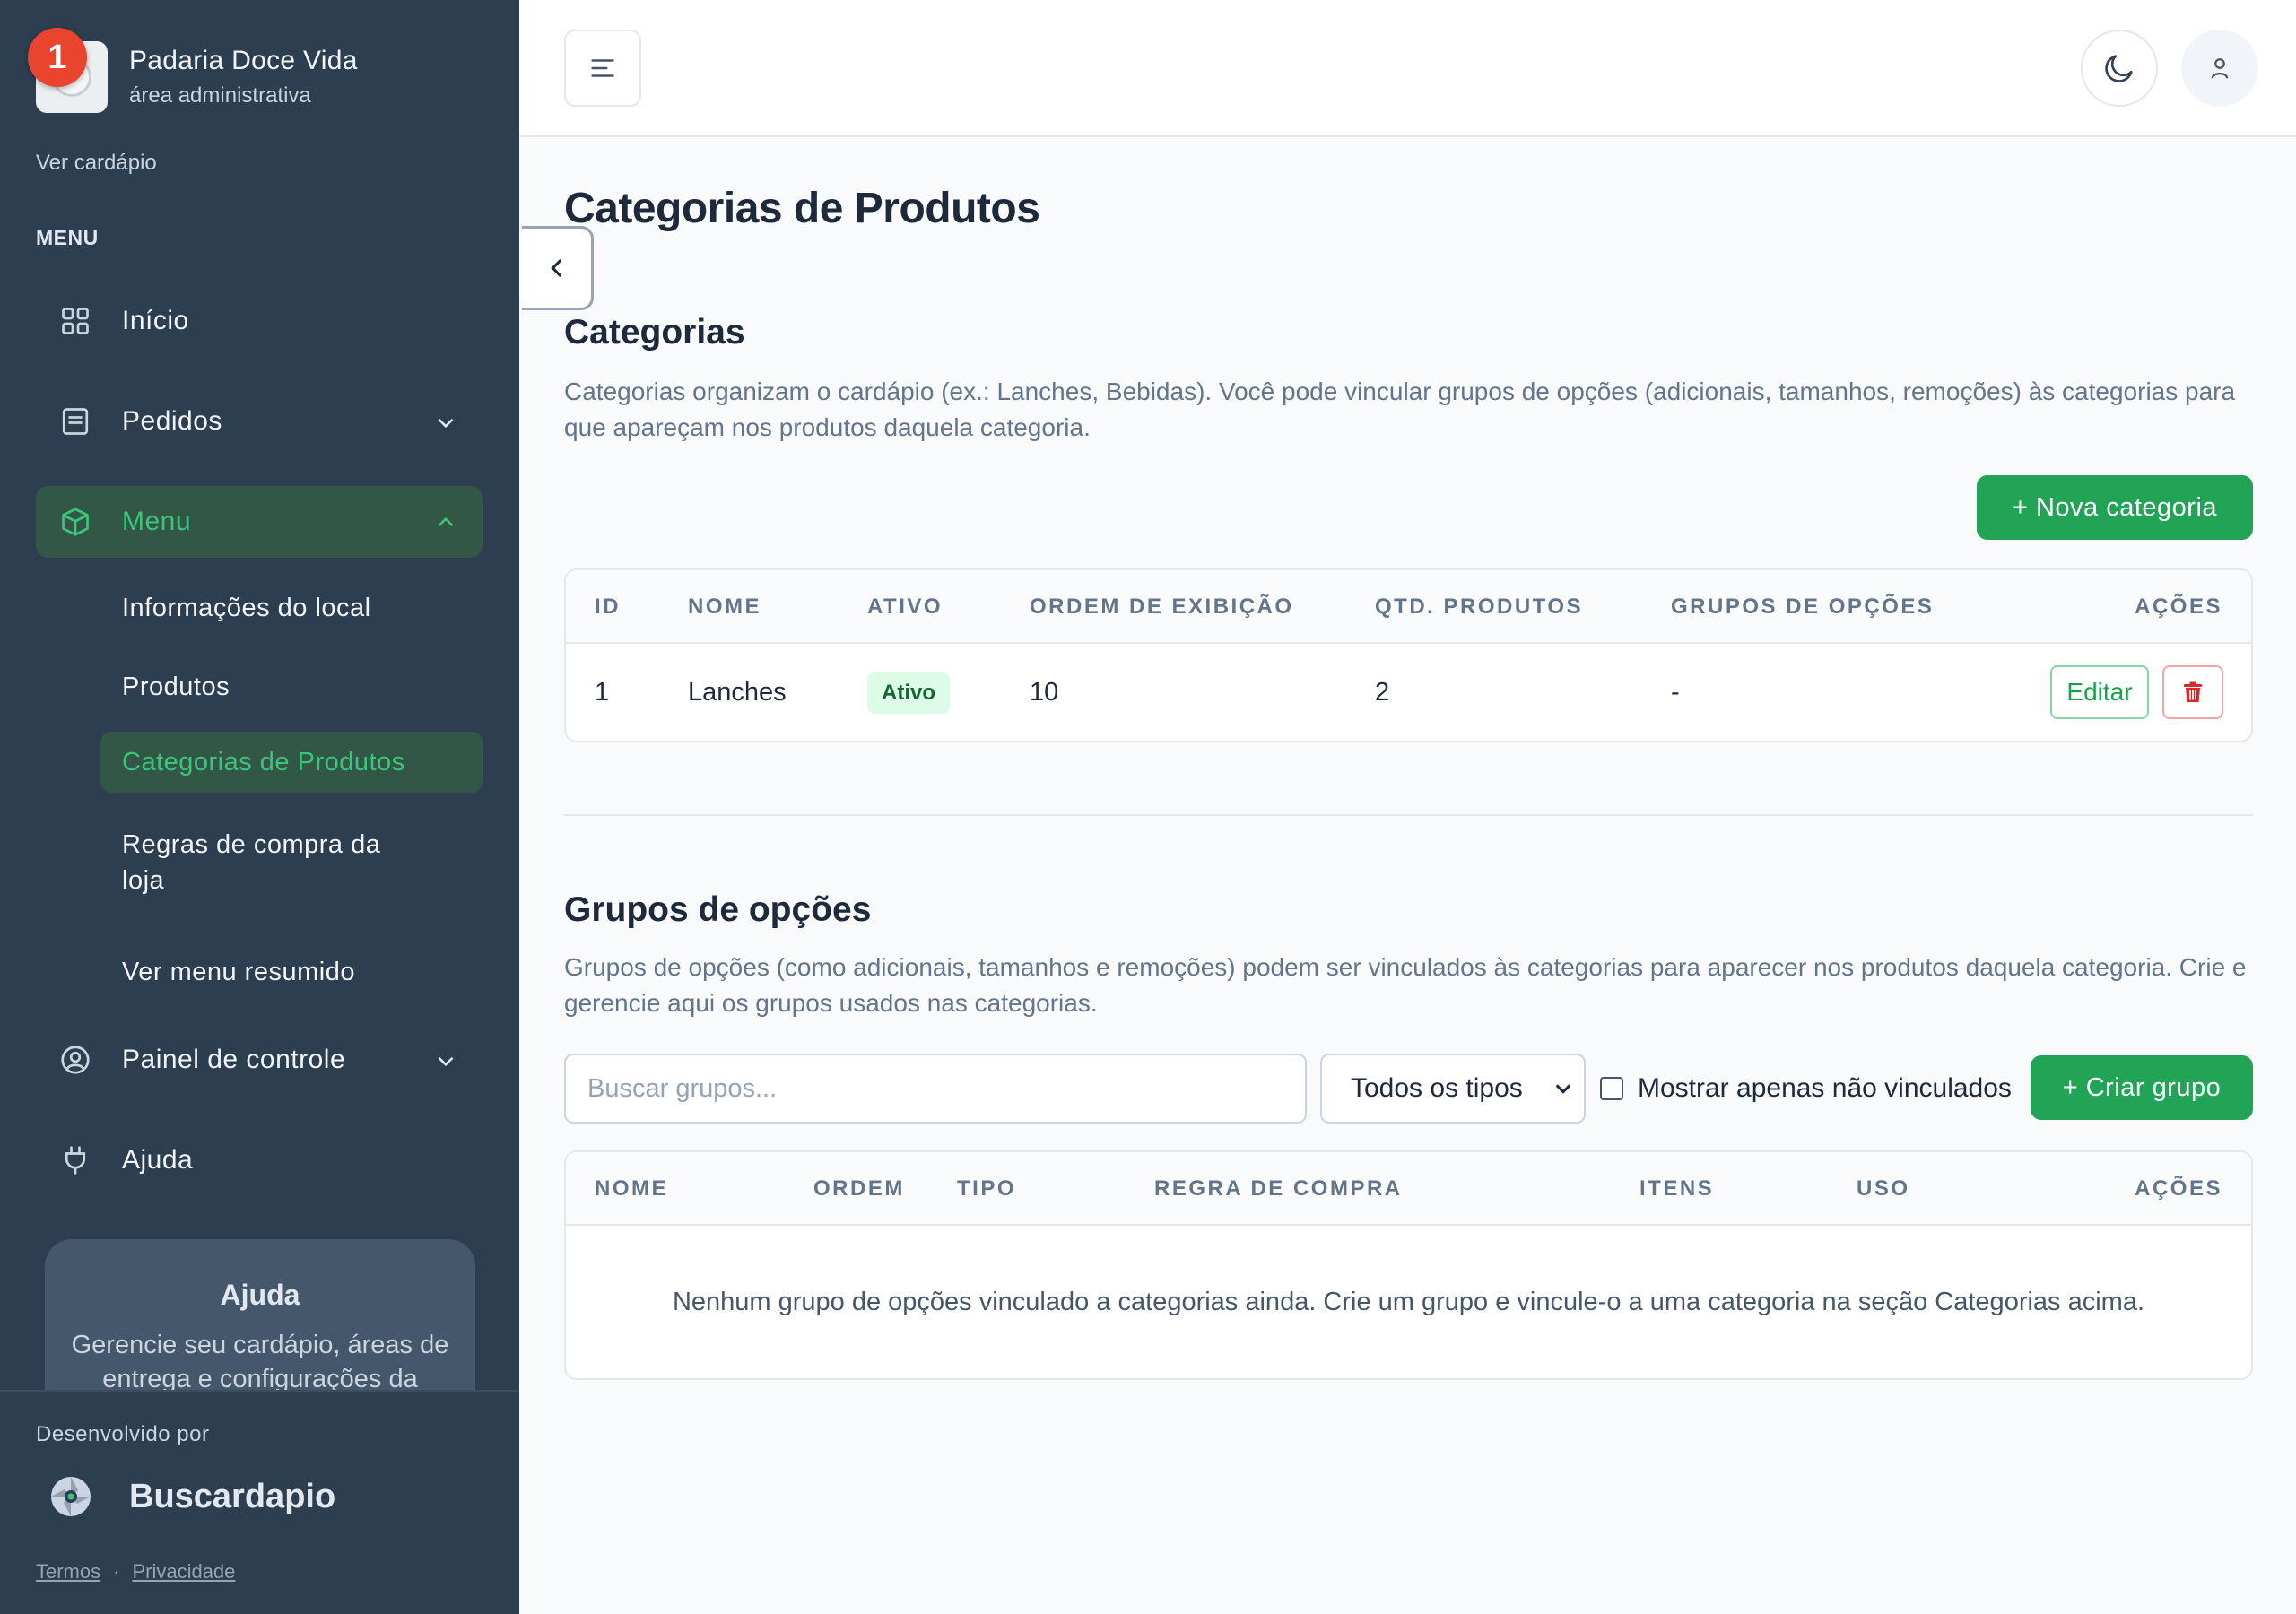  I want to click on table-row: 1 Lanches Ativo 10 2 - Editar, so click(1408, 692).